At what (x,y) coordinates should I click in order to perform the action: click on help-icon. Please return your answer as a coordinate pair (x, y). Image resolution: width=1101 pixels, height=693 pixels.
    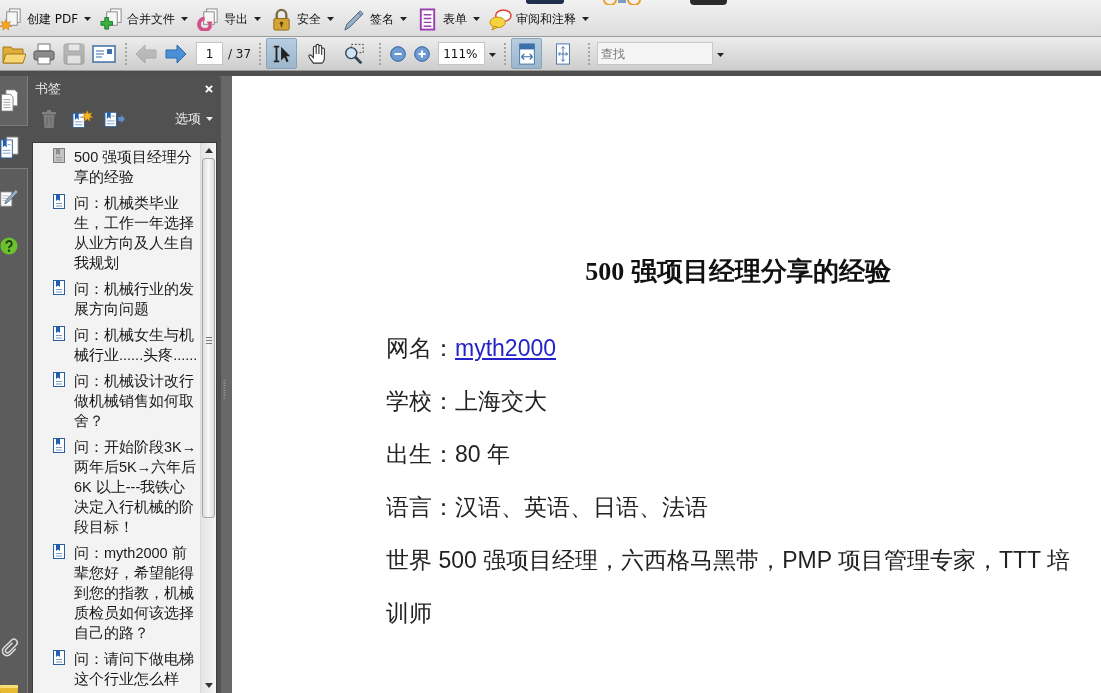
    Looking at the image, I should click on (9, 246).